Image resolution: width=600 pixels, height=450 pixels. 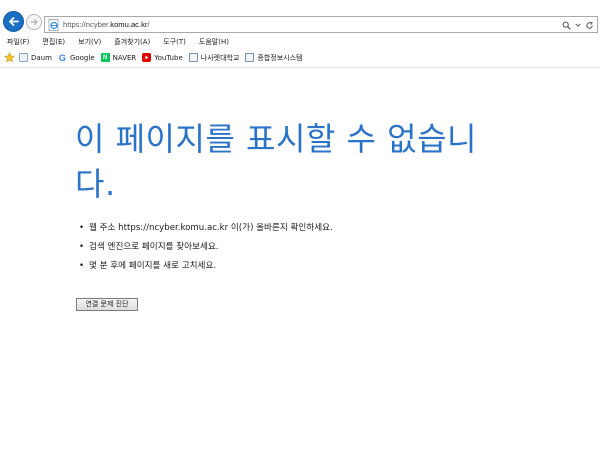 I want to click on url-text: https://ncyber.komu.ac.kr/, so click(x=106, y=24).